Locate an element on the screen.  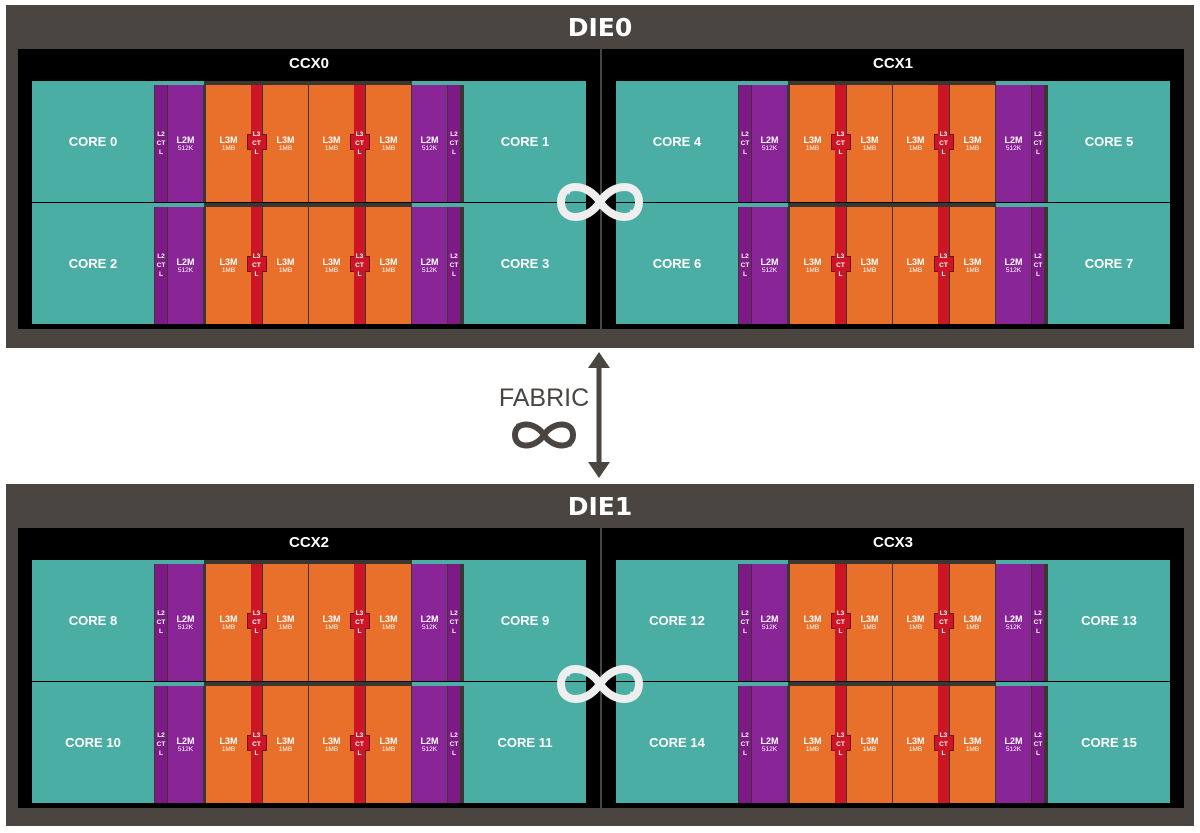
core: CORE 2 is located at coordinates (93, 263).